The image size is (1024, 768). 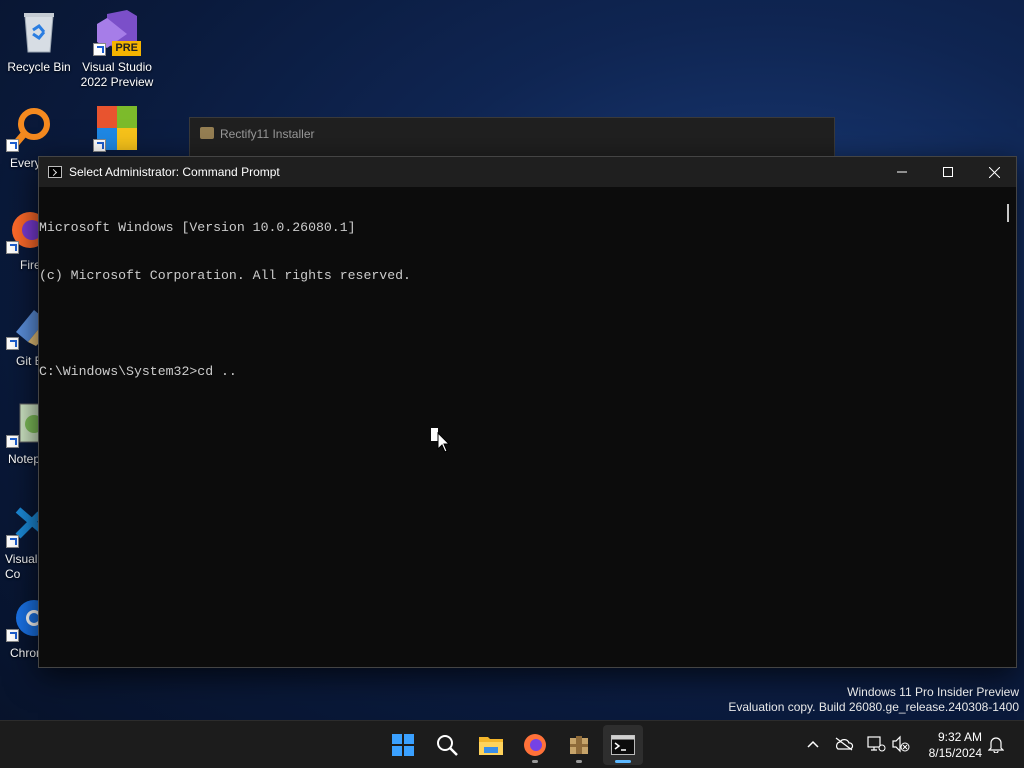 I want to click on chevron-up-icon, so click(x=813, y=744).